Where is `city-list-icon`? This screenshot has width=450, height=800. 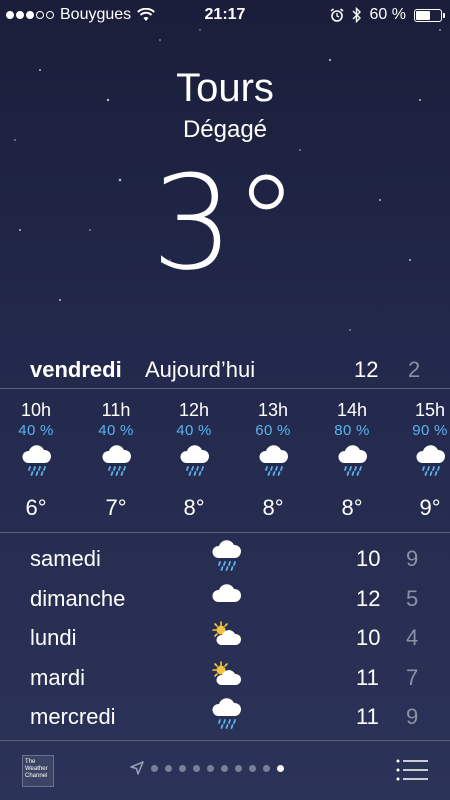
city-list-icon is located at coordinates (412, 770).